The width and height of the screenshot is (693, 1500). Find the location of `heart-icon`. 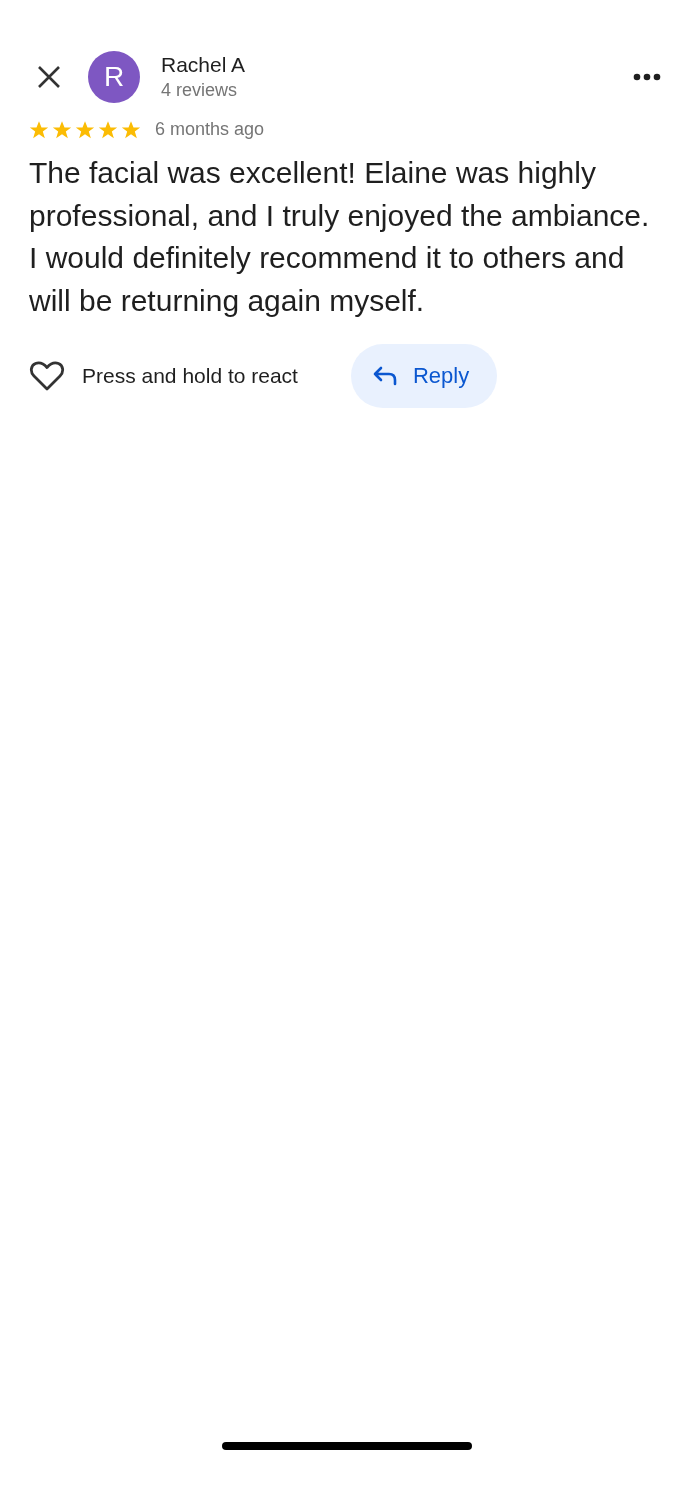

heart-icon is located at coordinates (47, 376).